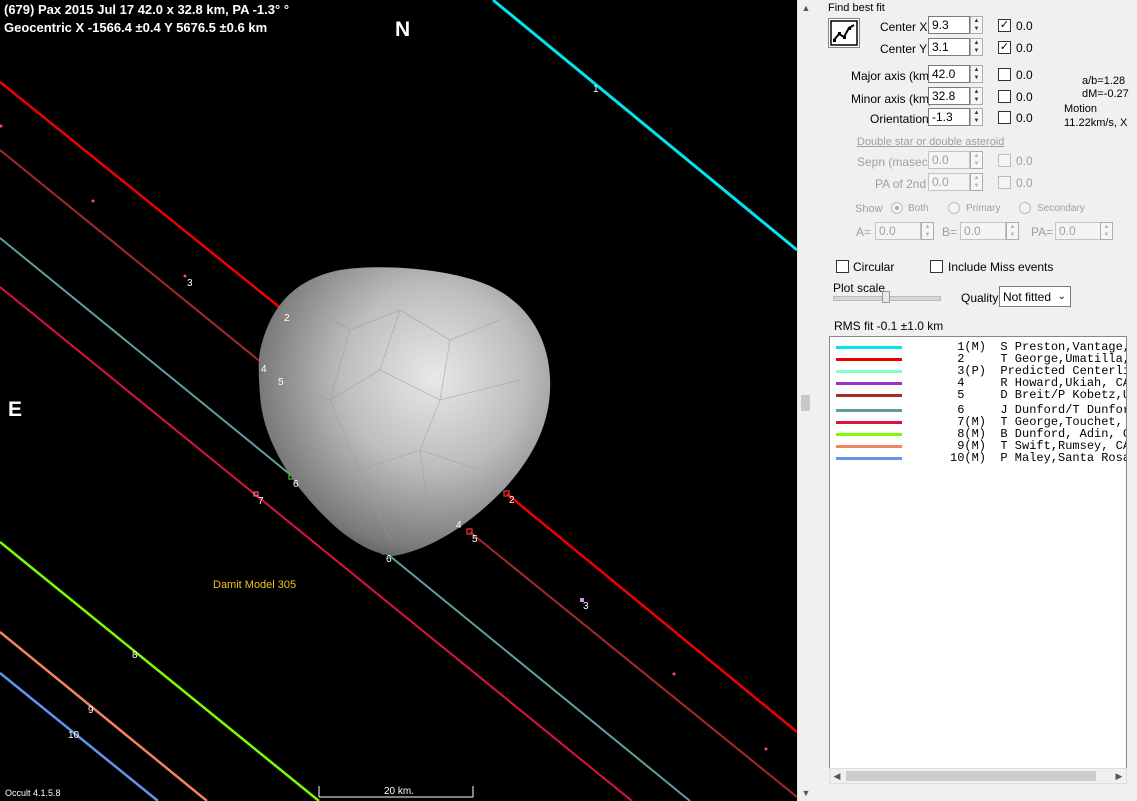 The width and height of the screenshot is (1137, 801). Describe the element at coordinates (837, 776) in the screenshot. I see `scroll-left-icon: ◀` at that location.